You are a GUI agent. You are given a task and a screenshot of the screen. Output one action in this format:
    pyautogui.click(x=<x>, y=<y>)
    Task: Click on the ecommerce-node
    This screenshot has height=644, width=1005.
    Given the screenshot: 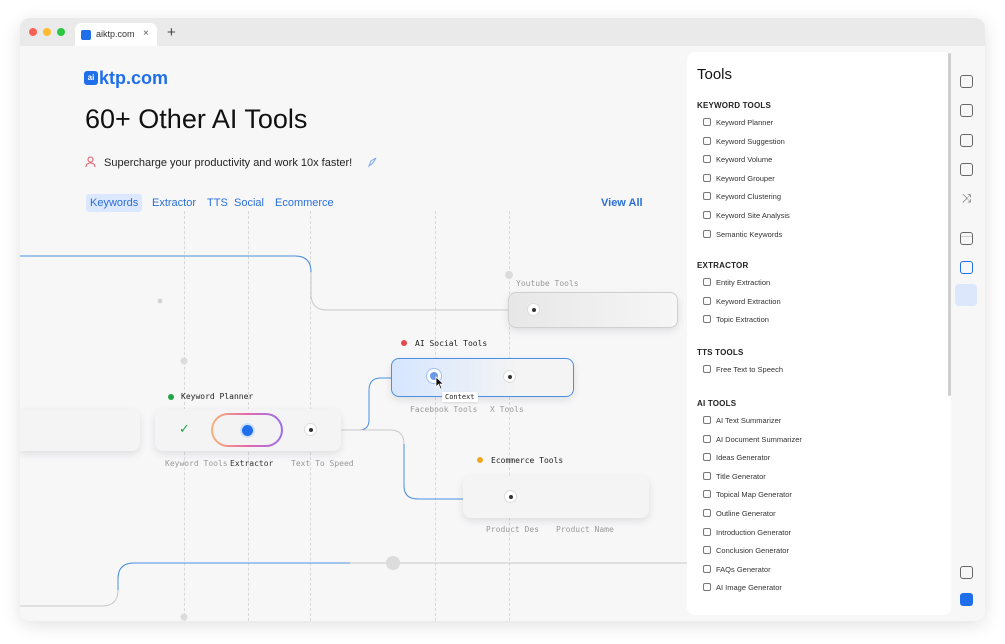 What is the action you would take?
    pyautogui.click(x=510, y=496)
    